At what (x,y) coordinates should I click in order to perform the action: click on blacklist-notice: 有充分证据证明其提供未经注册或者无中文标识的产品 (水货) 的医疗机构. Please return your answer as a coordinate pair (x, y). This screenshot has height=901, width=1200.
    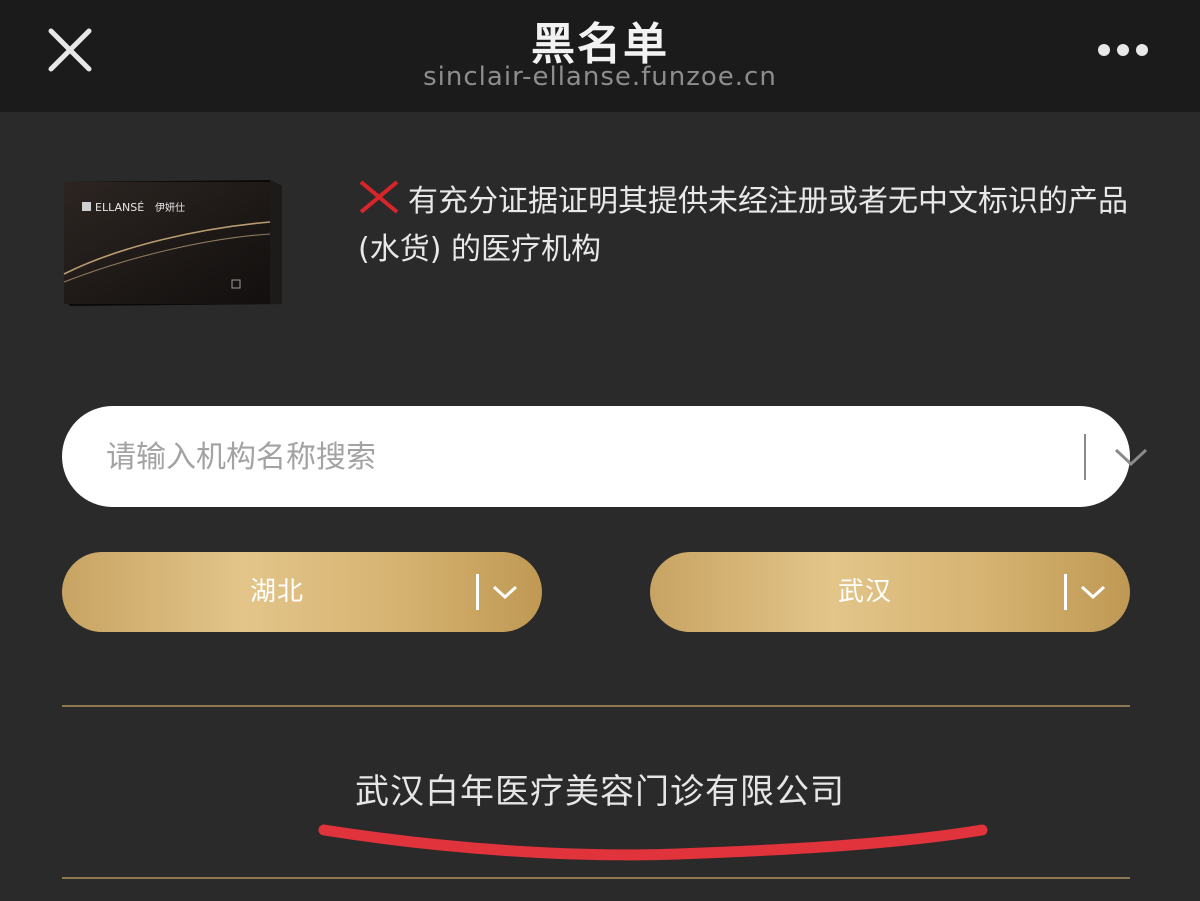
    Looking at the image, I should click on (753, 226).